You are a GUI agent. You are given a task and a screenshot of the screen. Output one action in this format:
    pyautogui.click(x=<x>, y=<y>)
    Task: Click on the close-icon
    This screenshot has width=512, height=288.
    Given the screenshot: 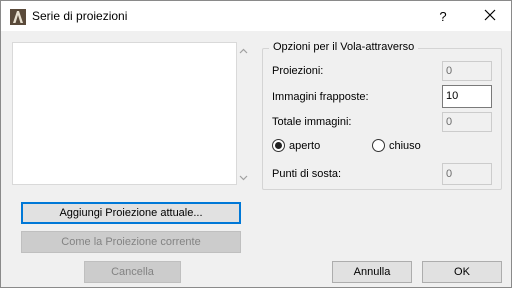 What is the action you would take?
    pyautogui.click(x=490, y=16)
    